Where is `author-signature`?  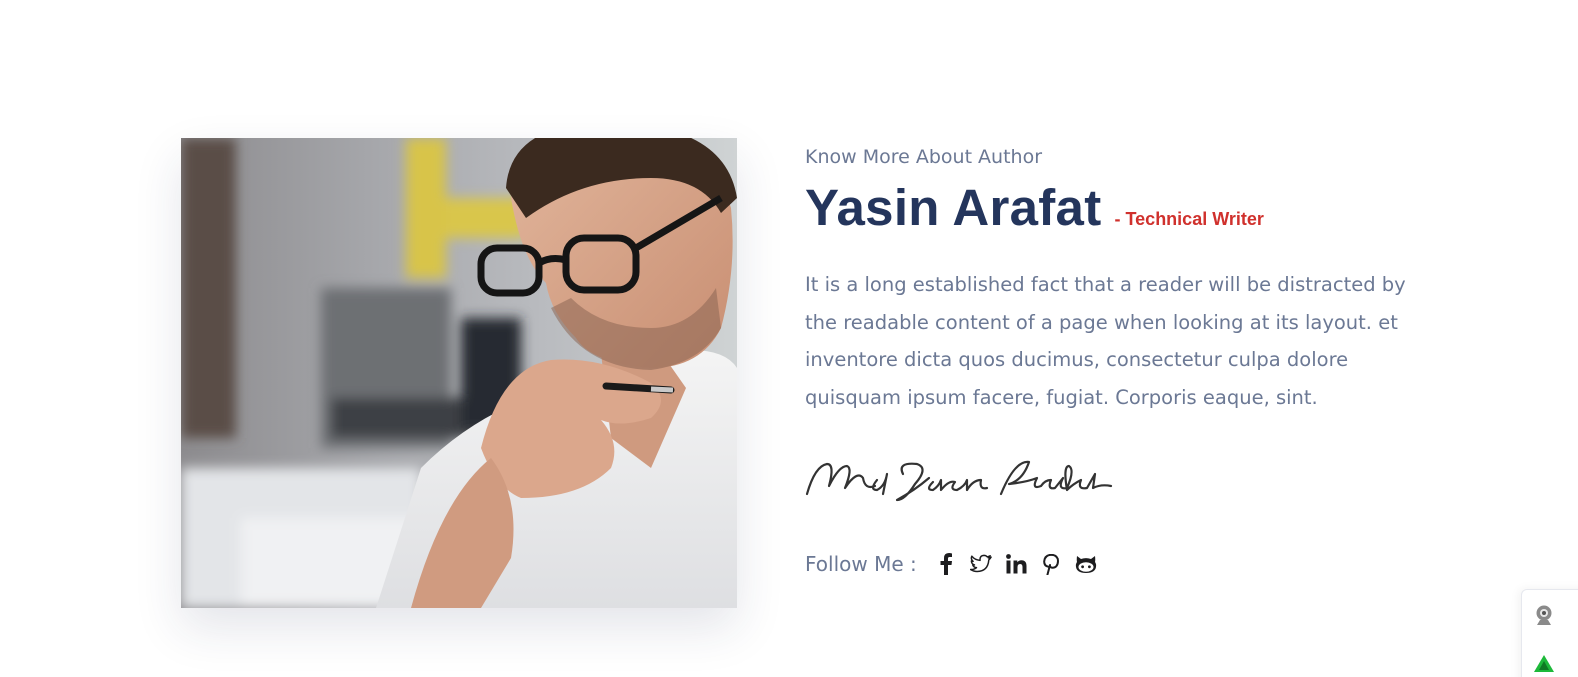 author-signature is located at coordinates (960, 481).